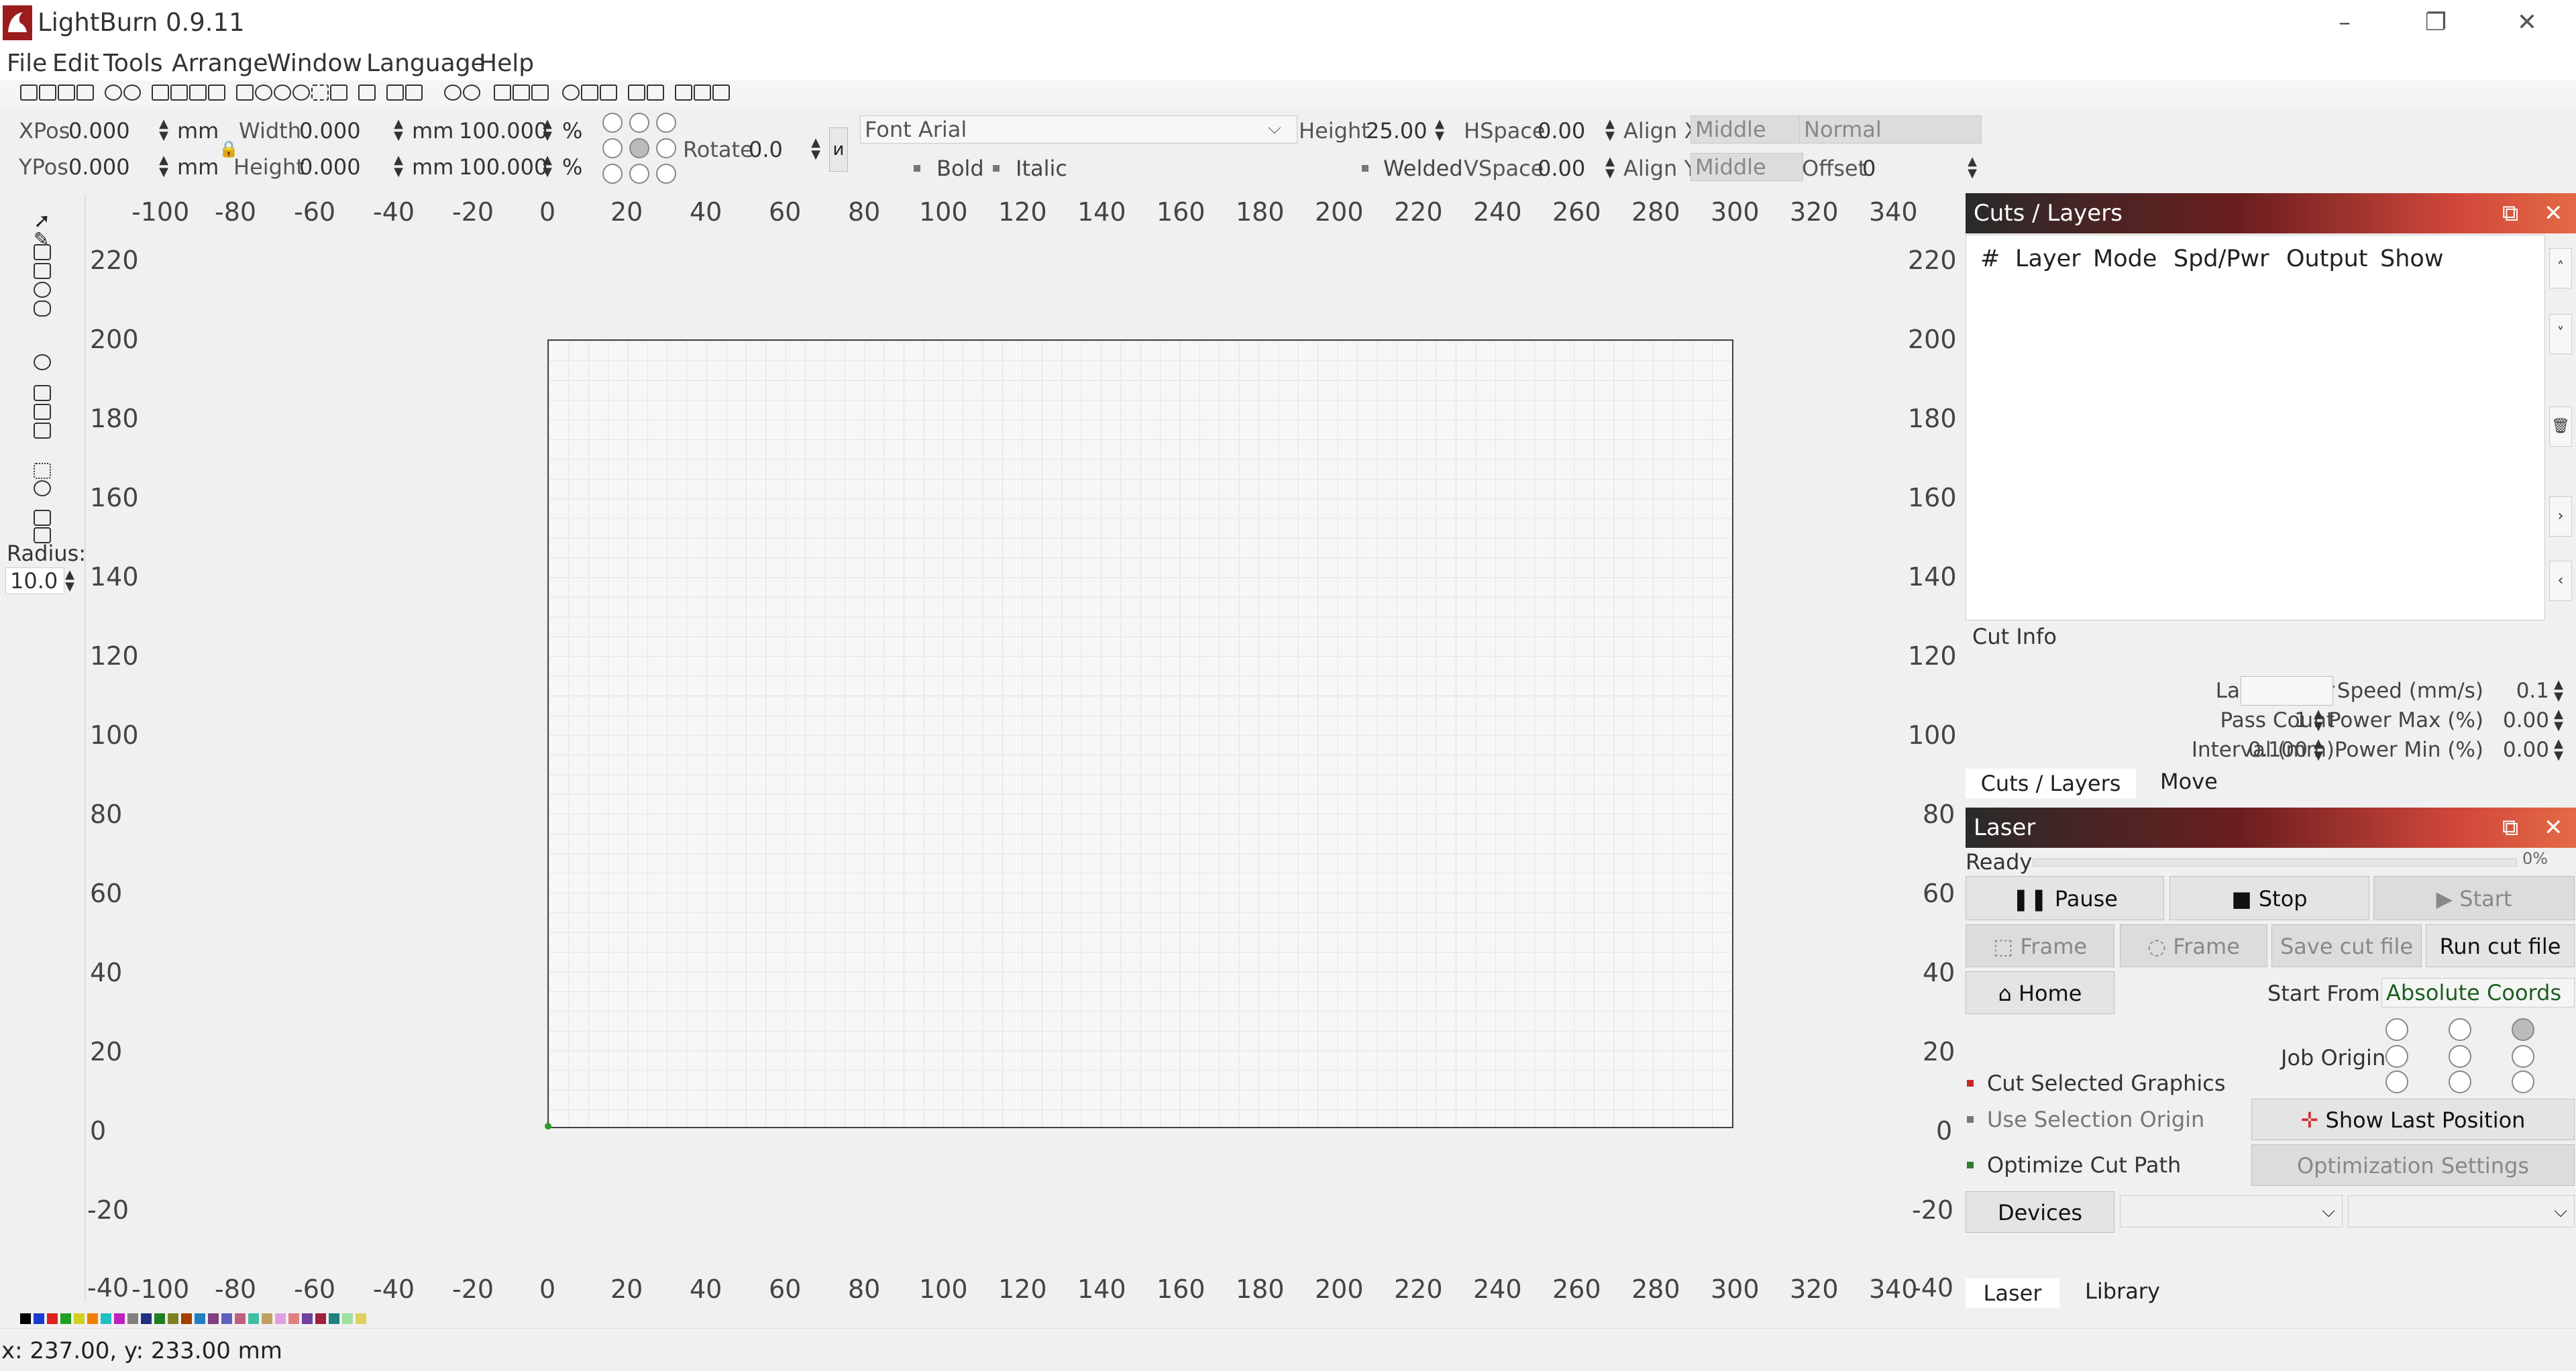 The image size is (2576, 1371). Describe the element at coordinates (42, 412) in the screenshot. I see `measure-tool-icon` at that location.